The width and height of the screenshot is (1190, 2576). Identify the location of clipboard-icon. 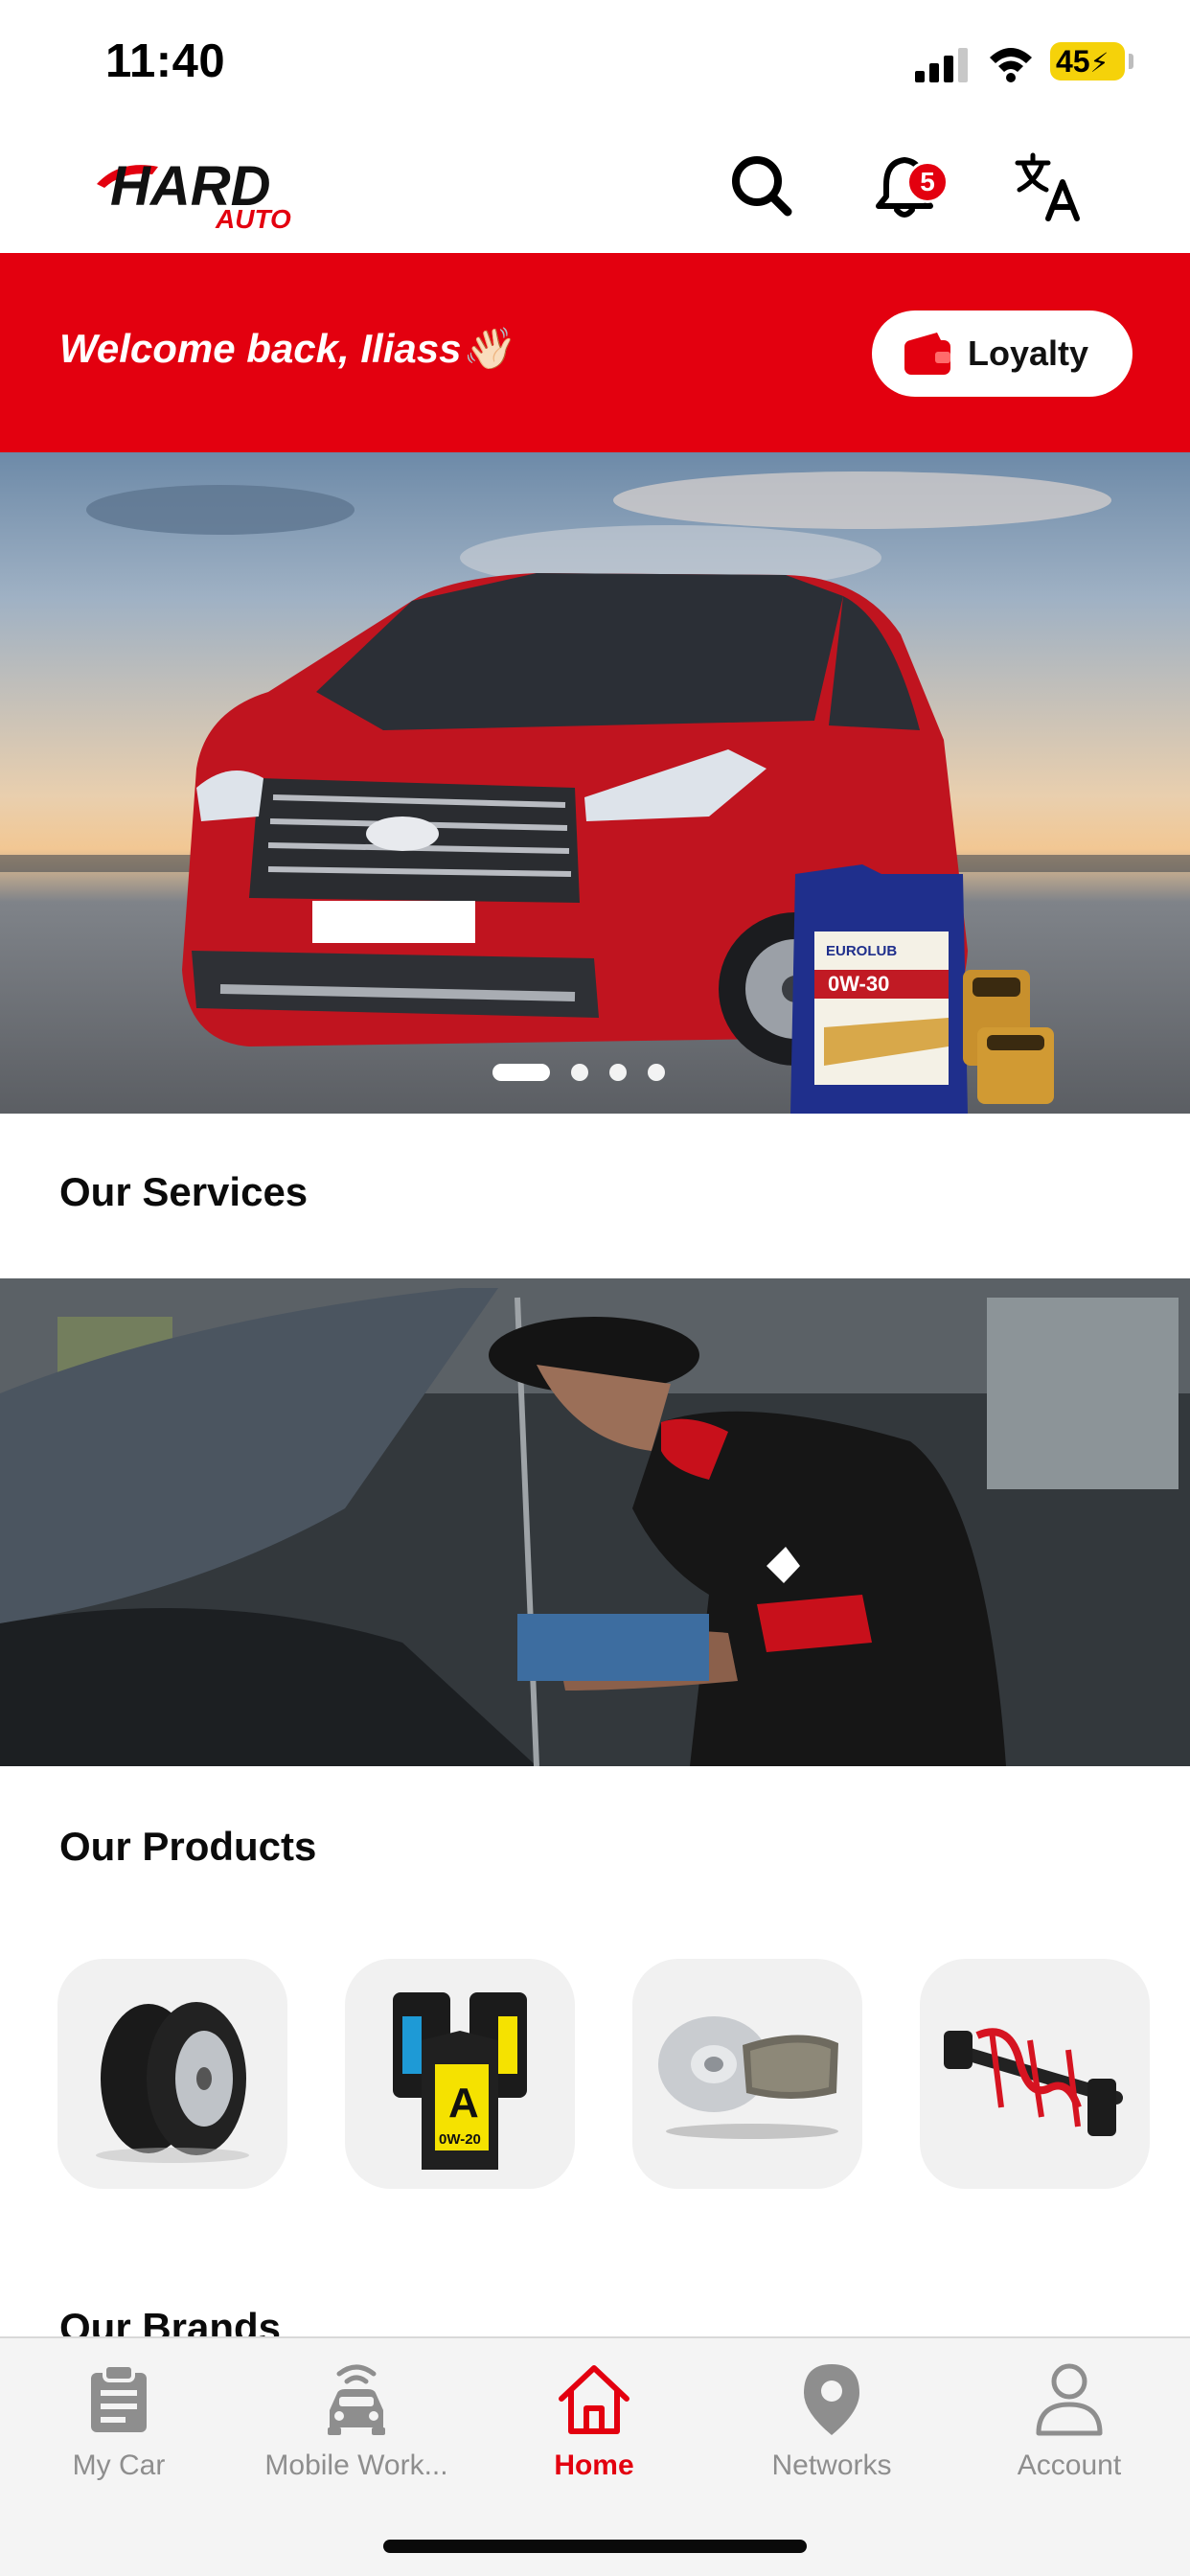
(119, 2399).